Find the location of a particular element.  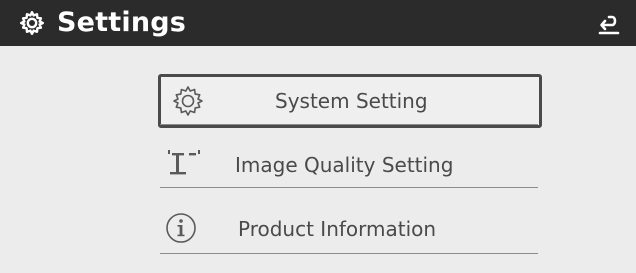

page-title: Settings is located at coordinates (122, 22).